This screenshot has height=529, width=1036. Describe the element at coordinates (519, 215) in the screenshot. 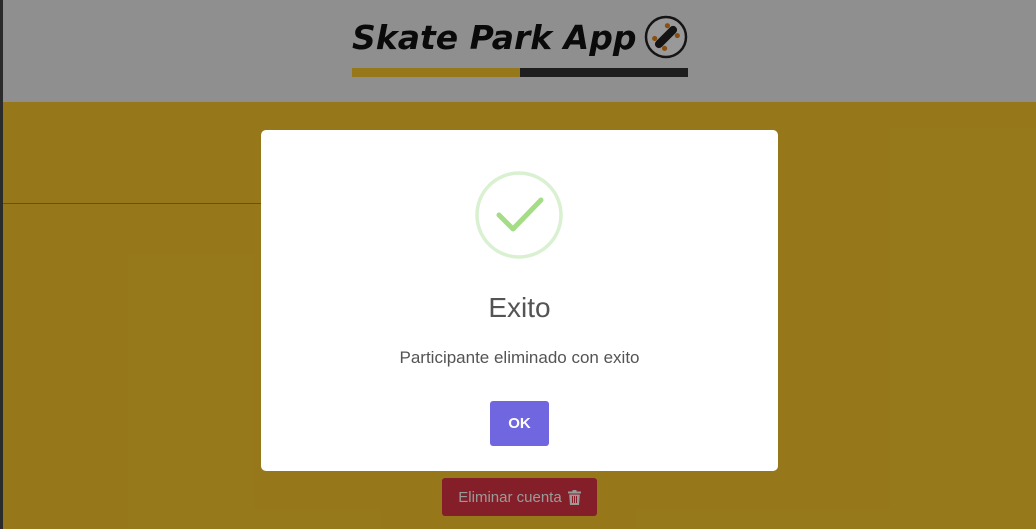

I see `success-check-icon` at that location.